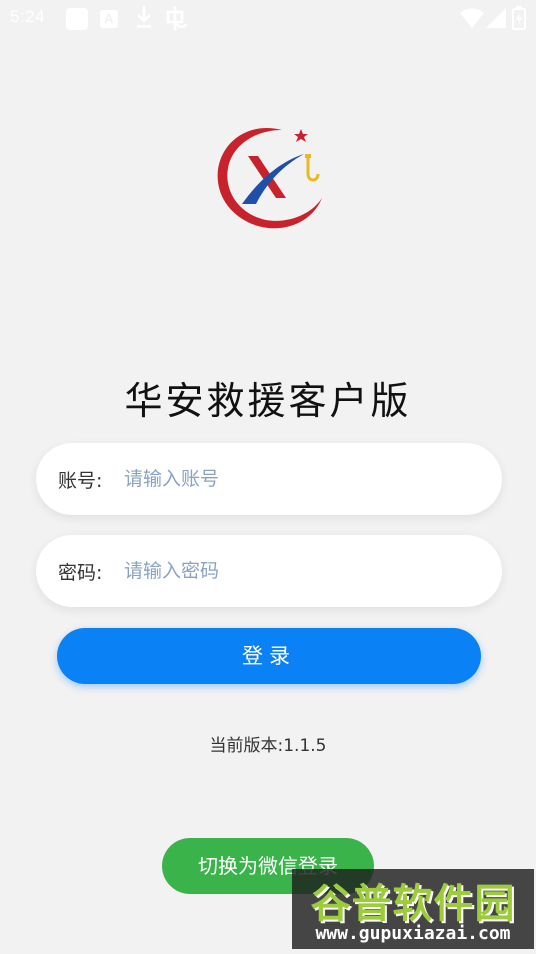 The width and height of the screenshot is (536, 954). Describe the element at coordinates (77, 19) in the screenshot. I see `app-square-icon` at that location.